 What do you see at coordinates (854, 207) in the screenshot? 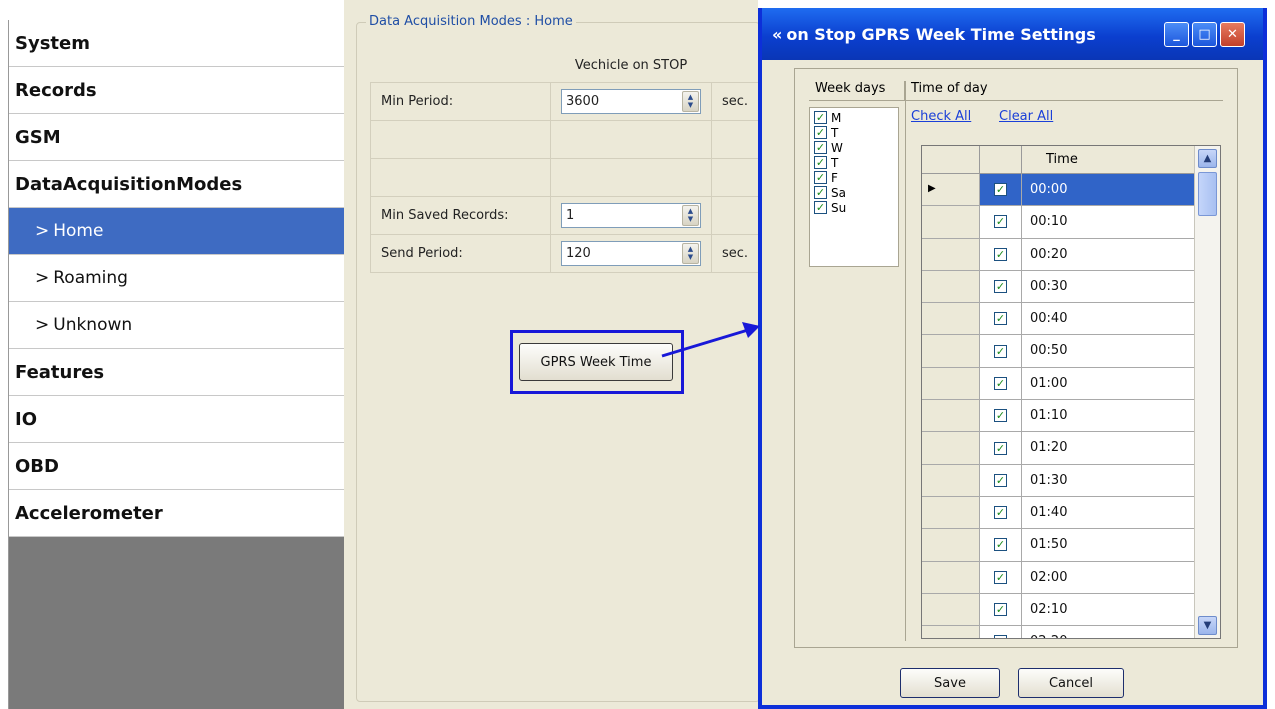
I see `week-day-item: ✓ Su` at bounding box center [854, 207].